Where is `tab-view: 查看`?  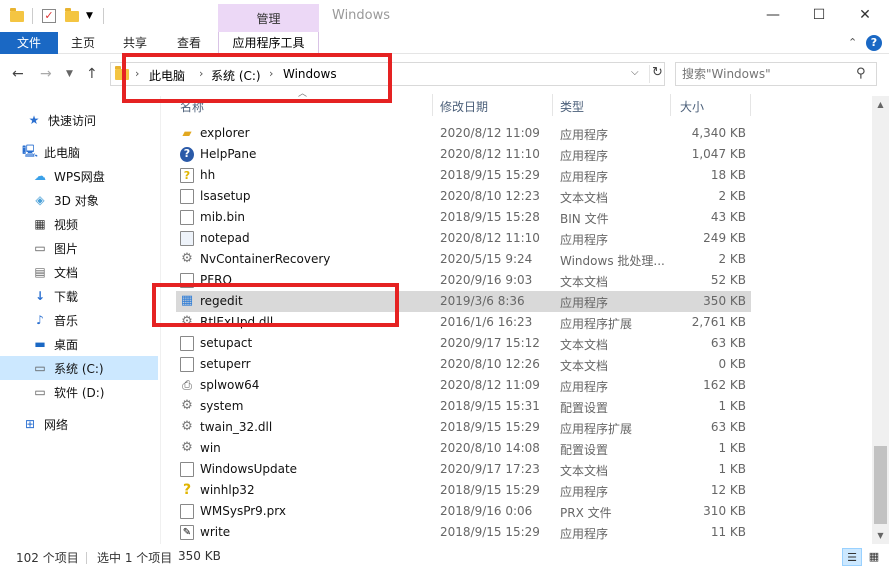 tab-view: 查看 is located at coordinates (189, 43).